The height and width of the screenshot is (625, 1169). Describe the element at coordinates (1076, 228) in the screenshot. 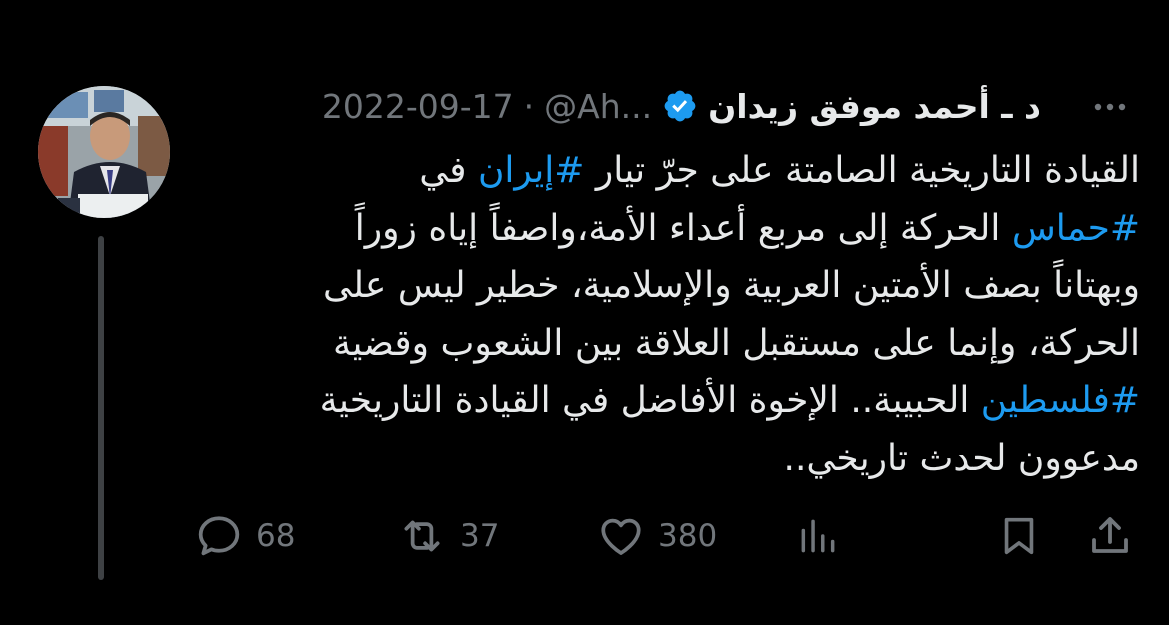

I see `hashtag-link: #حماس` at that location.